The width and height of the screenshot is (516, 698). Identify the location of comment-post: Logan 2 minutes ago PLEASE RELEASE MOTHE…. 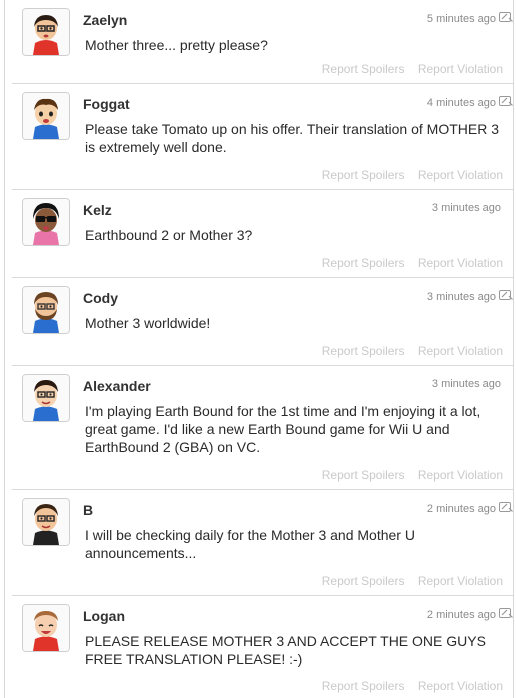
(262, 647).